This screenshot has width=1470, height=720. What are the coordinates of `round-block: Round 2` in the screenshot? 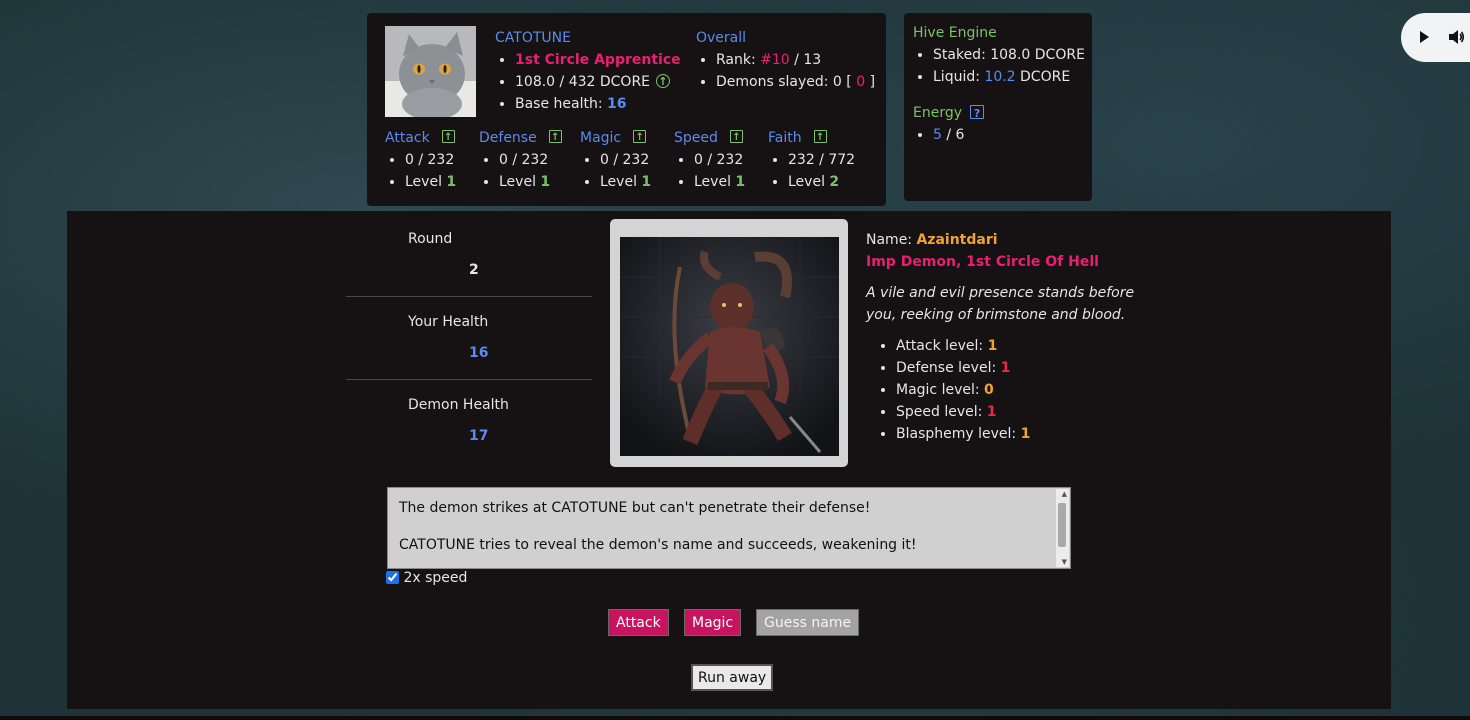 It's located at (469, 261).